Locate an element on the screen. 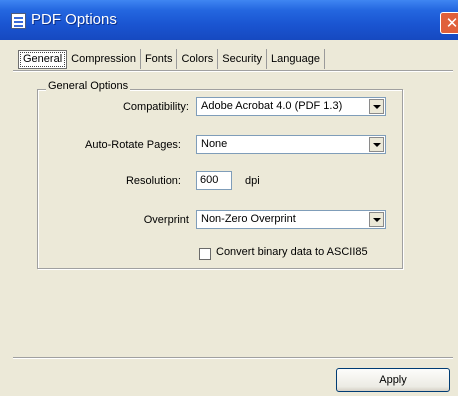  close-icon: ✕ is located at coordinates (449, 23).